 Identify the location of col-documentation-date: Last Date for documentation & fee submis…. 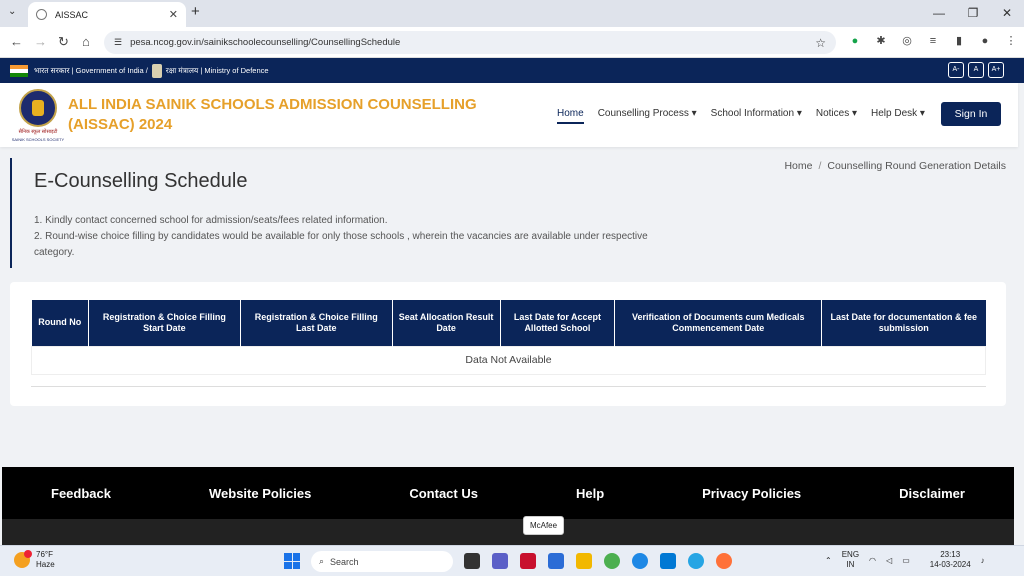
(903, 323).